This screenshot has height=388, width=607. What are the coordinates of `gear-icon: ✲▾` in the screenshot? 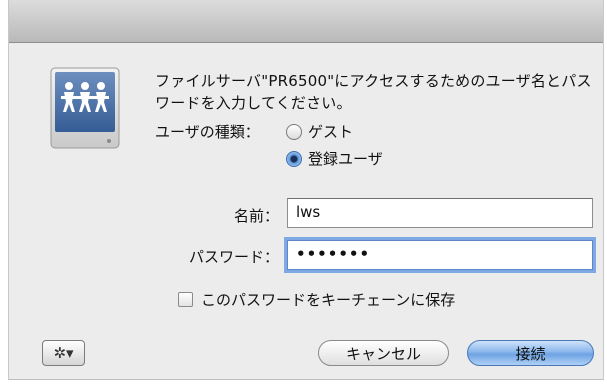 It's located at (63, 353).